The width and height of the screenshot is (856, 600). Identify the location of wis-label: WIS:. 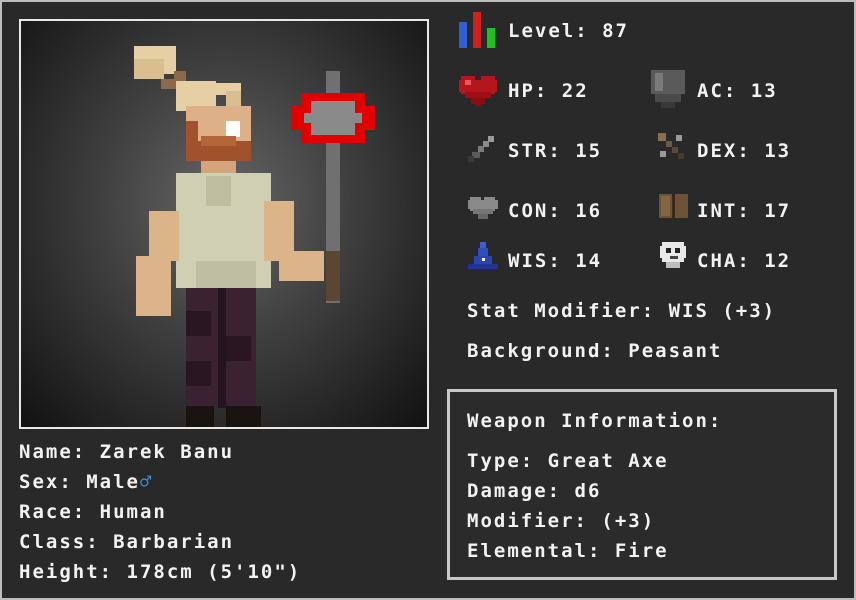
(535, 261).